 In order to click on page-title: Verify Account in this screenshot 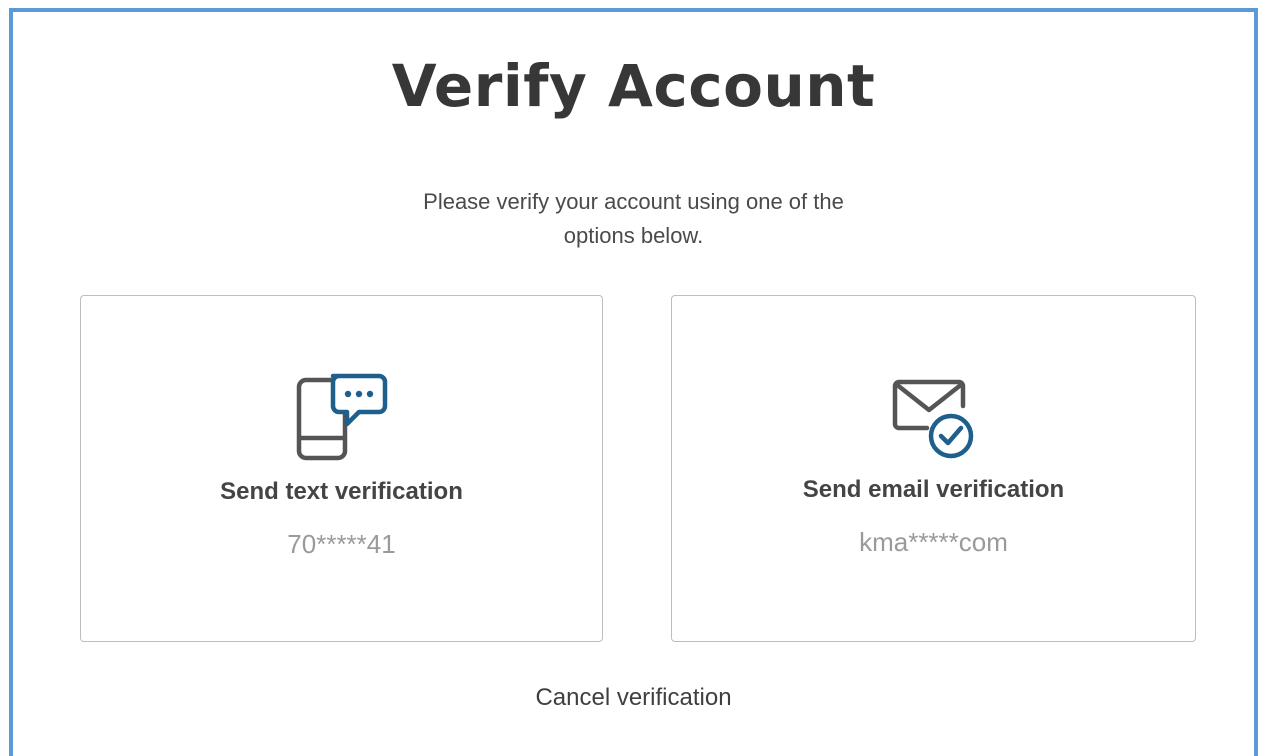, I will do `click(633, 86)`.